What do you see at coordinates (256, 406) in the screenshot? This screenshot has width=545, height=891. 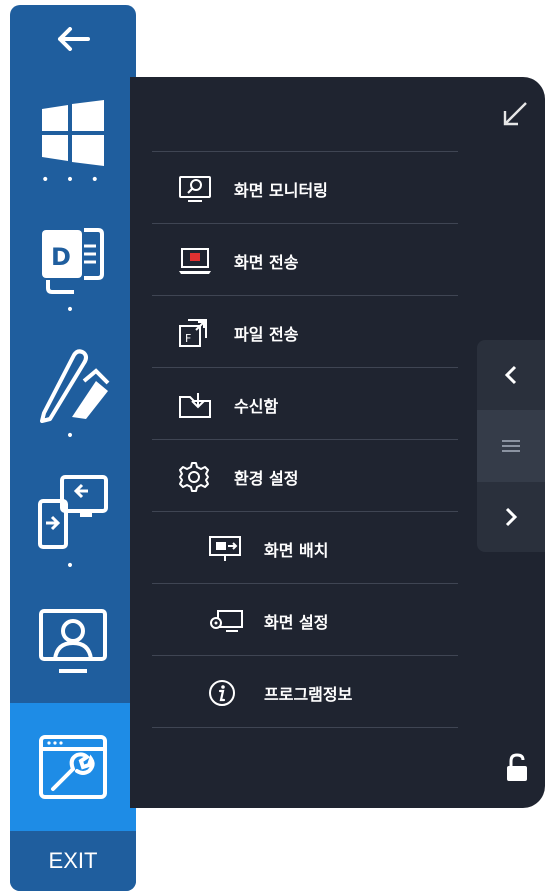 I see `menu-item-label: 수신함` at bounding box center [256, 406].